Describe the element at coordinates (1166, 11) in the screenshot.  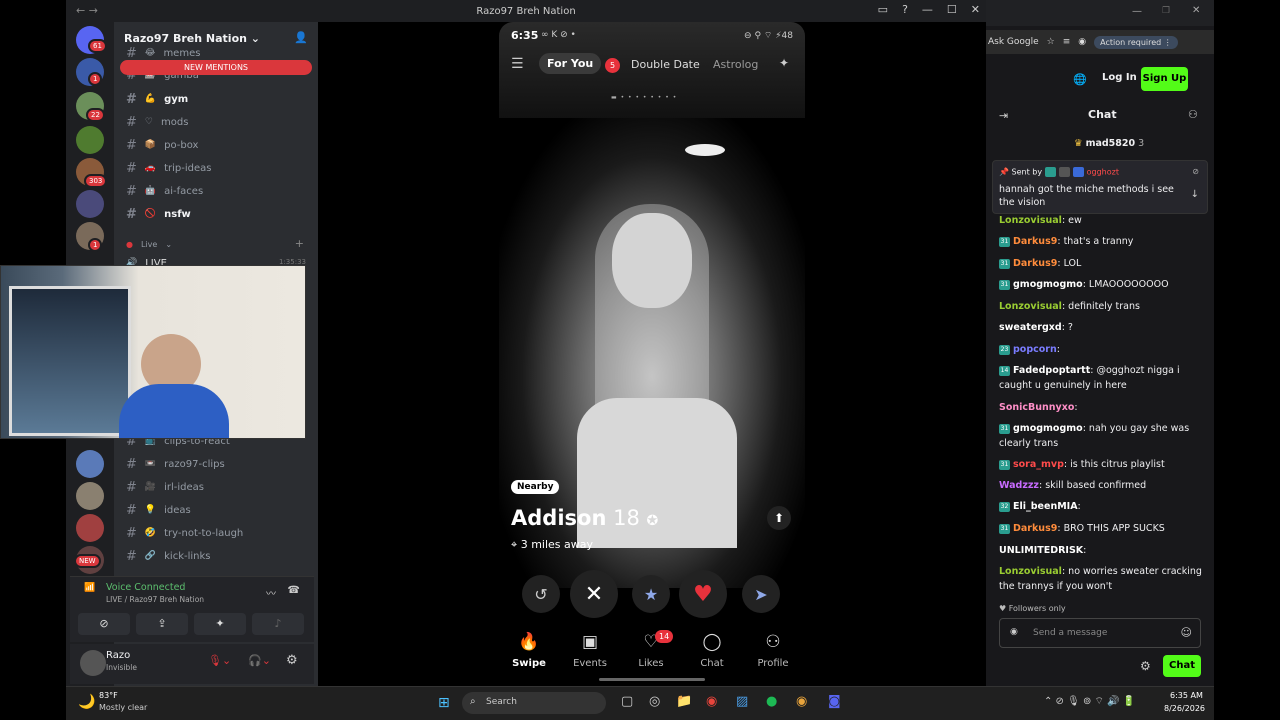
I see `restore-icon: ❐` at that location.